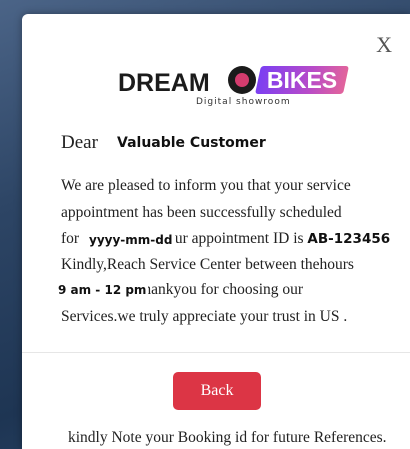  I want to click on dream-bikes-logo: DREAM BIKES Digital showroom, so click(233, 87).